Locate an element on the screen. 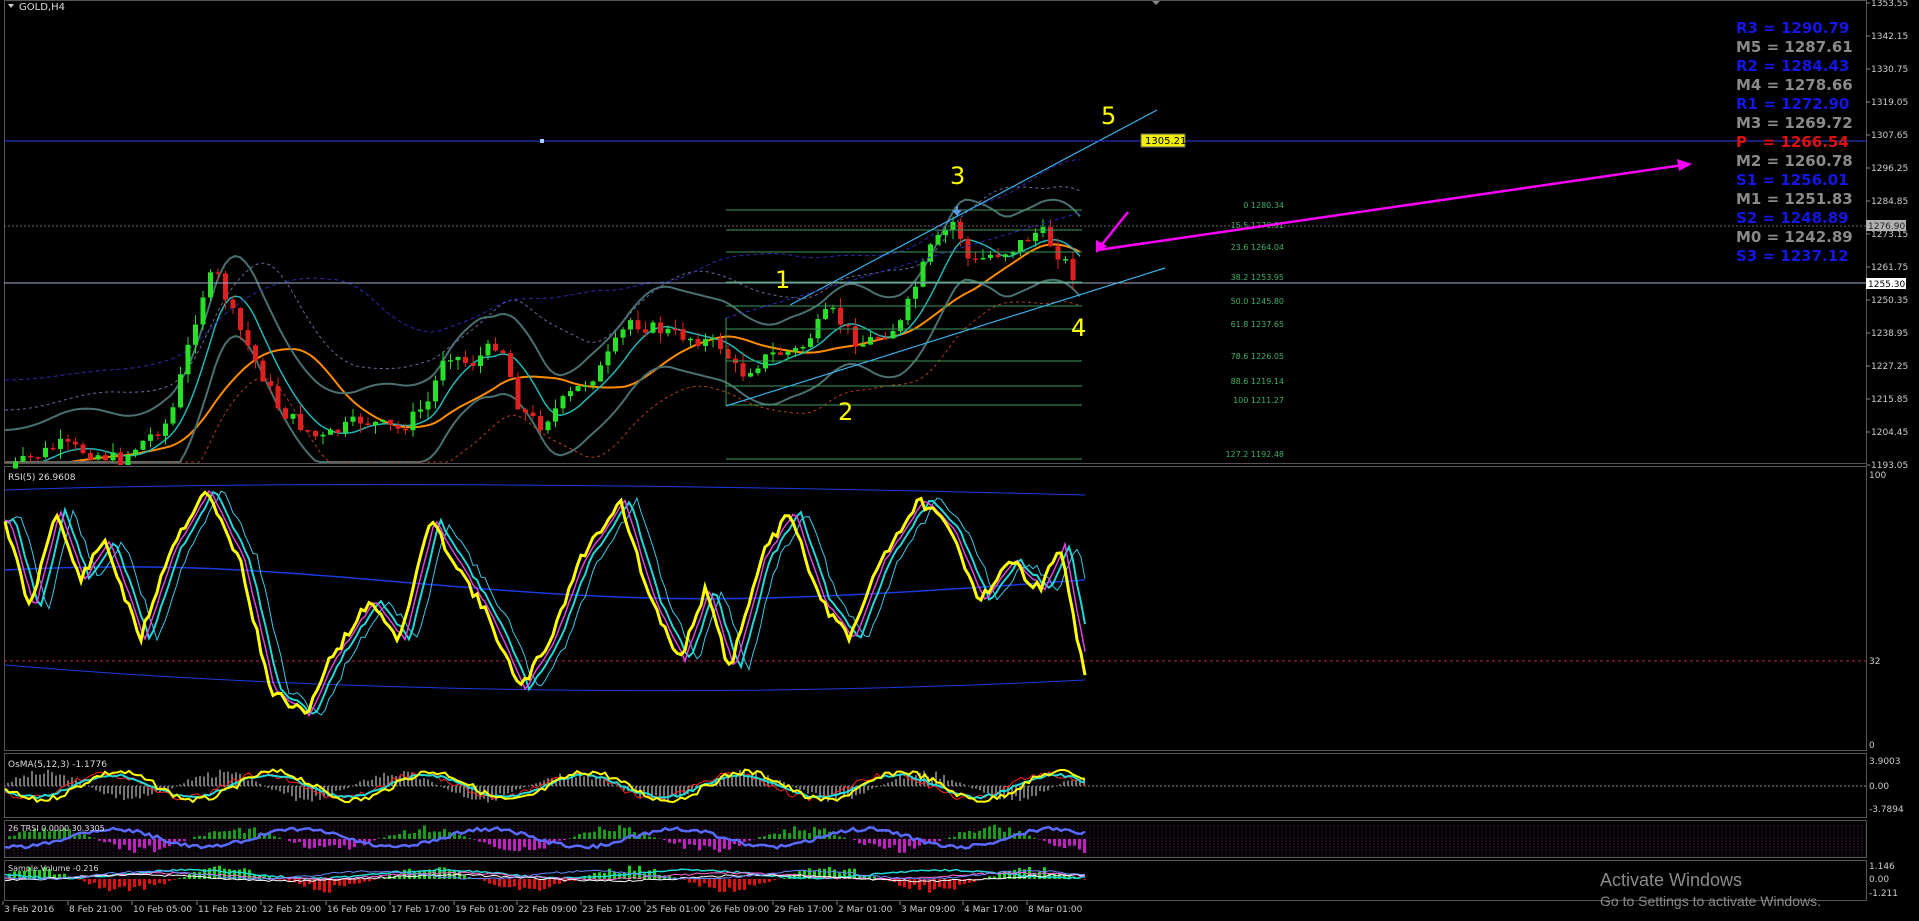 This screenshot has height=921, width=1919. fifth-tick-zero: 0.00 is located at coordinates (1879, 880).